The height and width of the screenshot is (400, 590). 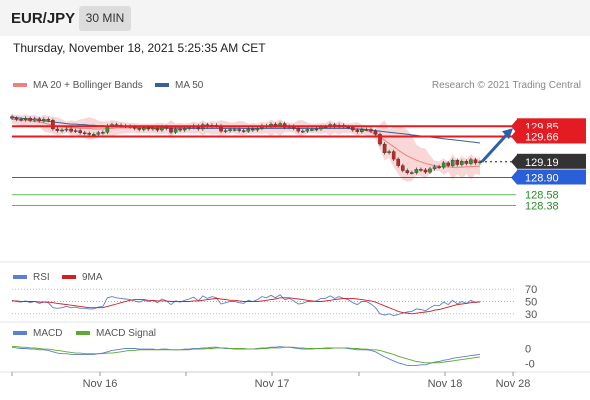 I want to click on macd-line, so click(x=246, y=356).